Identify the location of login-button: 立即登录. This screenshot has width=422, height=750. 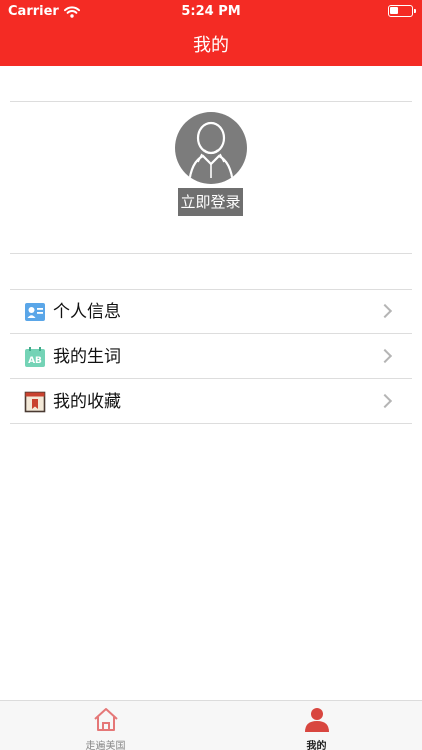
(210, 202).